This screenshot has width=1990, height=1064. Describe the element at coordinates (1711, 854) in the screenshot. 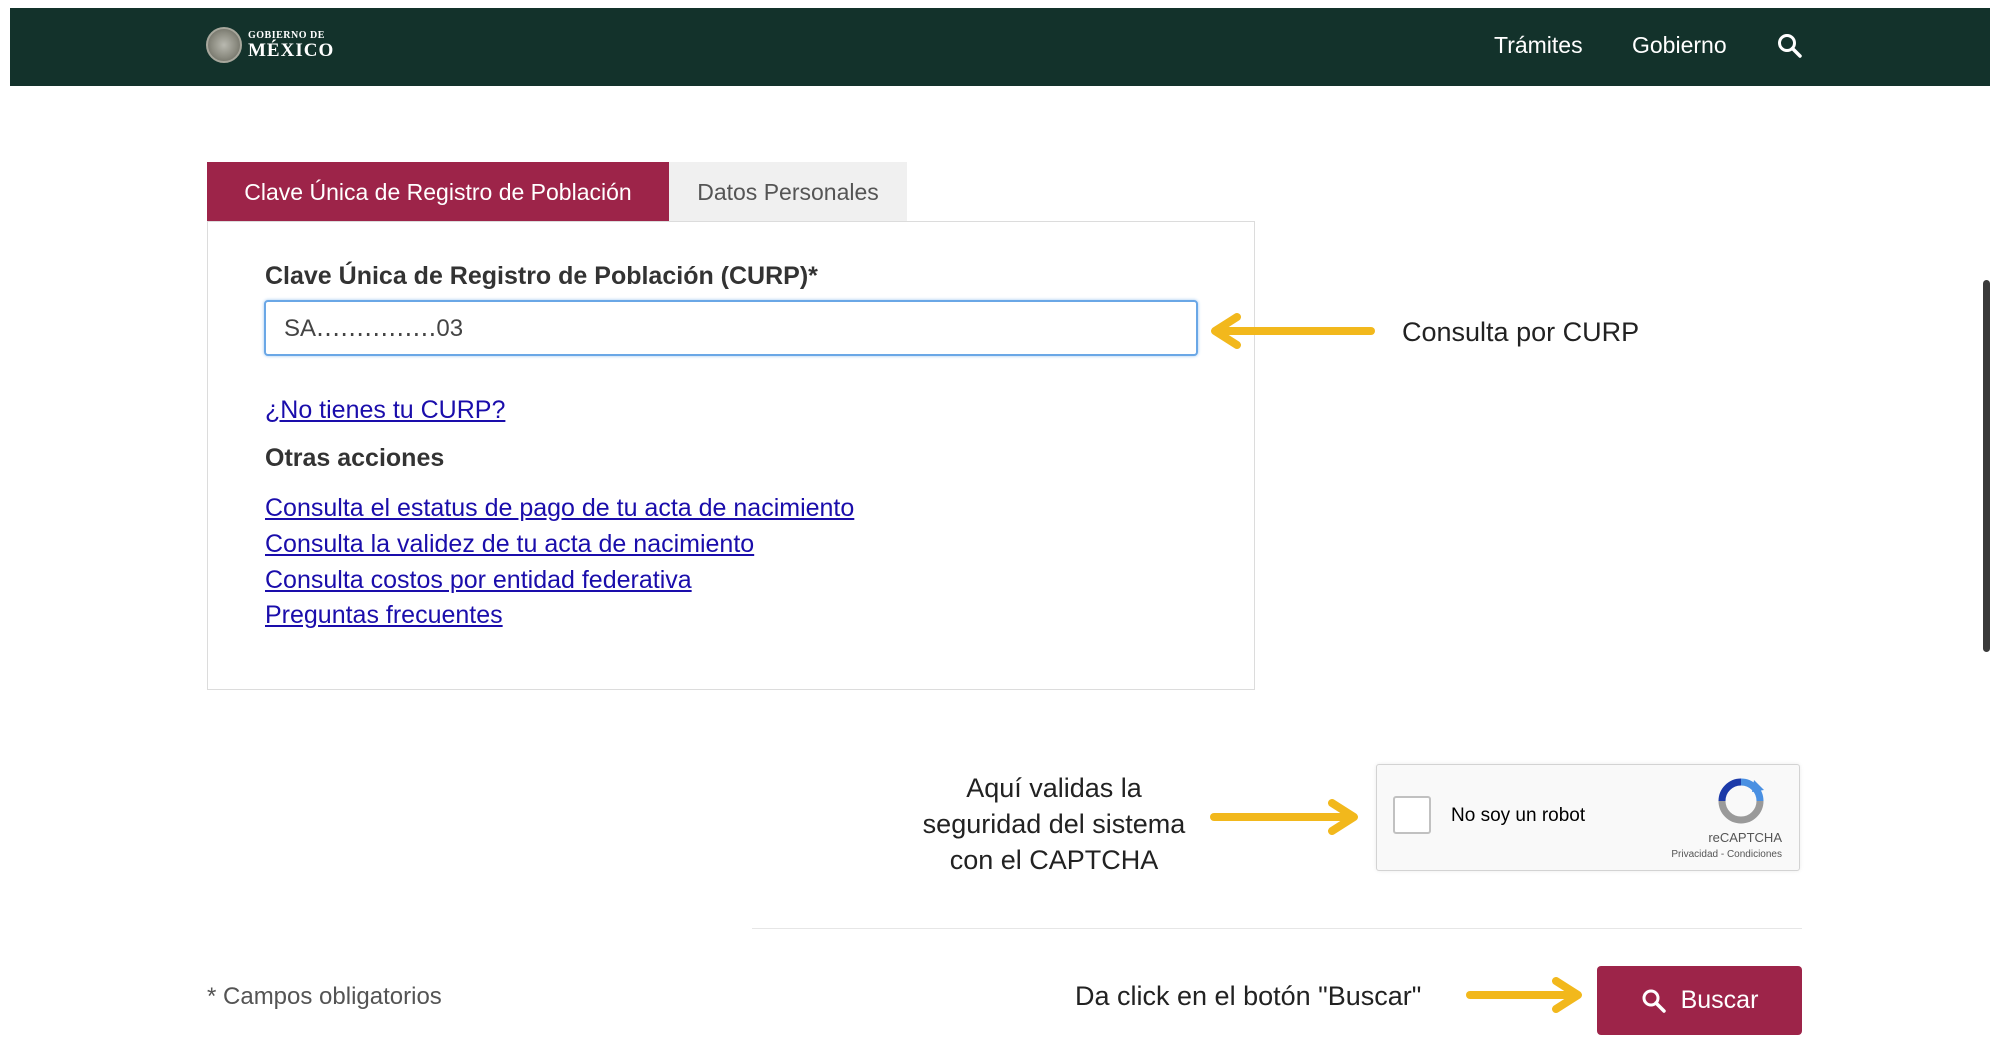

I see `recaptcha-privacy-links: Privacidad - Condiciones` at that location.